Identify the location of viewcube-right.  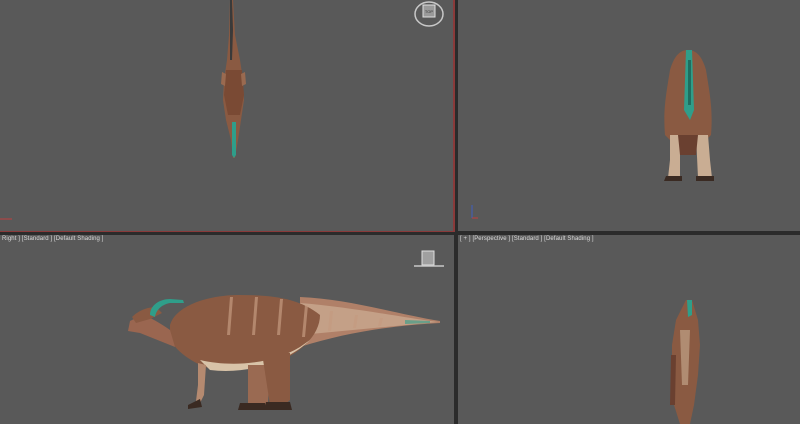
(429, 260).